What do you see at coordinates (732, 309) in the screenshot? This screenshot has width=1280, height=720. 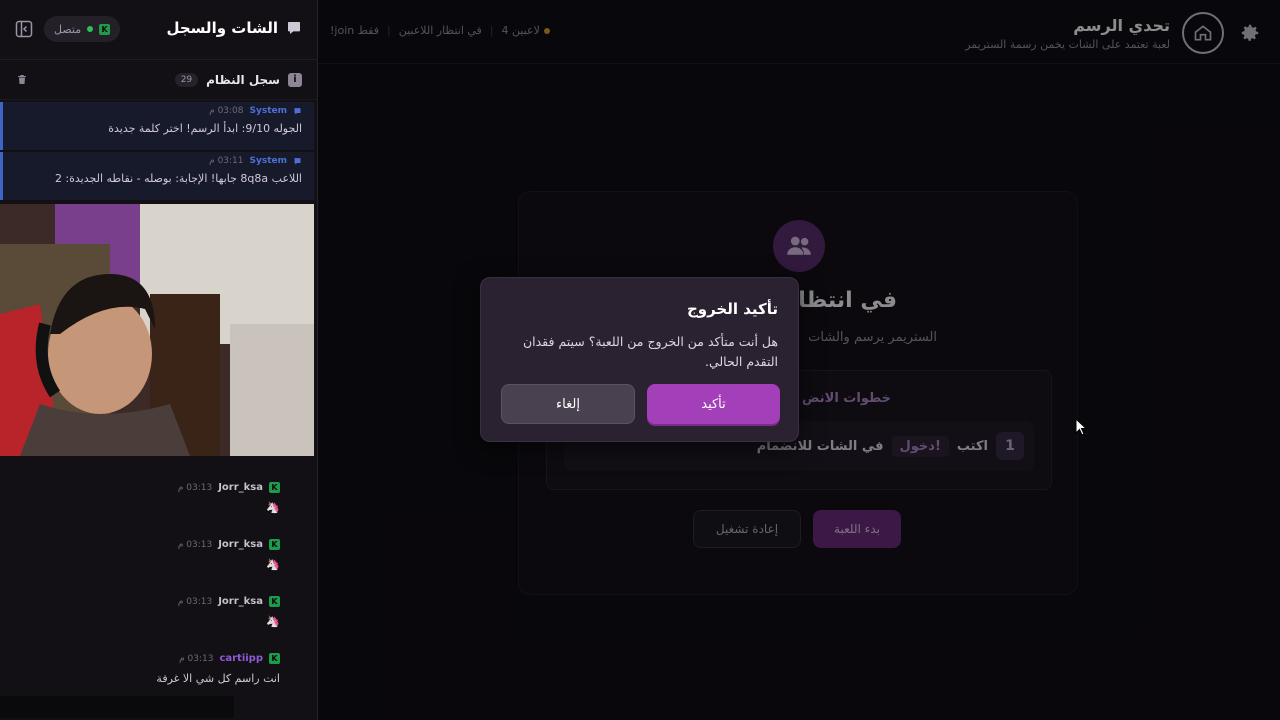 I see `dialog-title: تأكيد الخروج` at bounding box center [732, 309].